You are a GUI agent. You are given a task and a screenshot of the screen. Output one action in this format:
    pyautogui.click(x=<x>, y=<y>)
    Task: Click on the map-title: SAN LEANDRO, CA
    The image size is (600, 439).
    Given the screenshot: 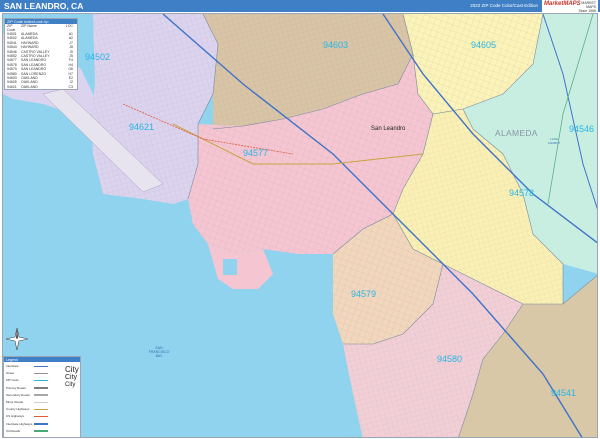 What is the action you would take?
    pyautogui.click(x=44, y=6)
    